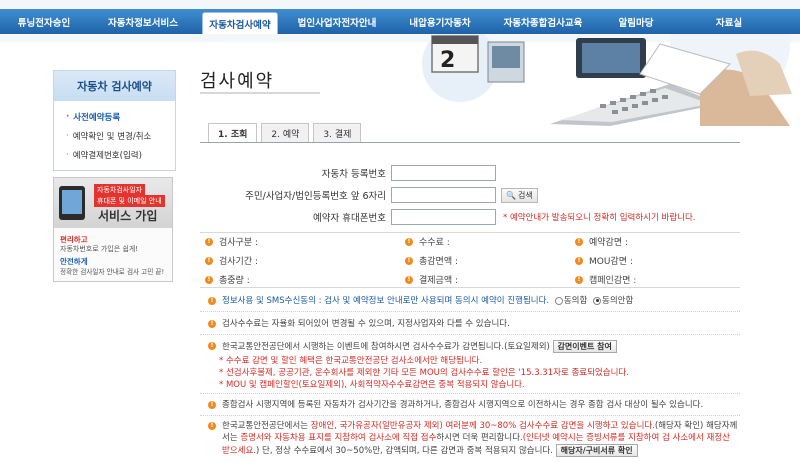 The height and width of the screenshot is (462, 800). Describe the element at coordinates (636, 21) in the screenshot. I see `menu-notice-board: 알림마당` at that location.